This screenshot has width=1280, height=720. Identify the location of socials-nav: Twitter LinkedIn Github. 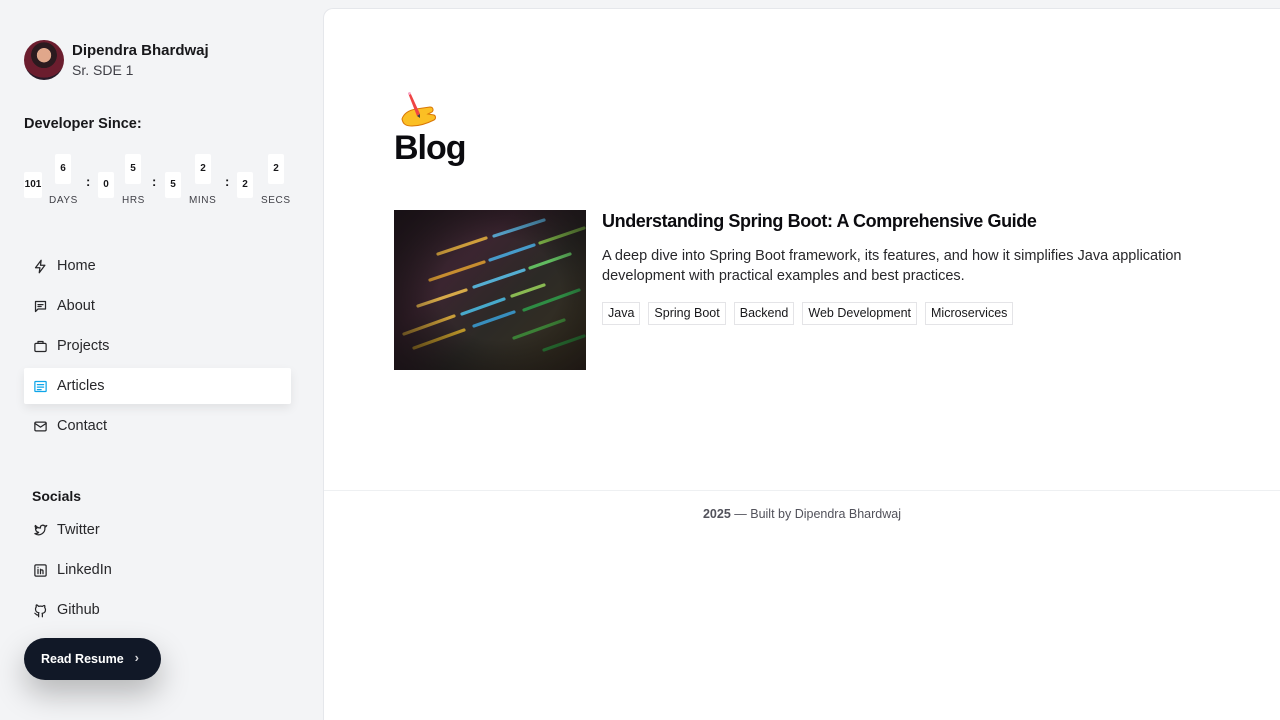
(157, 572).